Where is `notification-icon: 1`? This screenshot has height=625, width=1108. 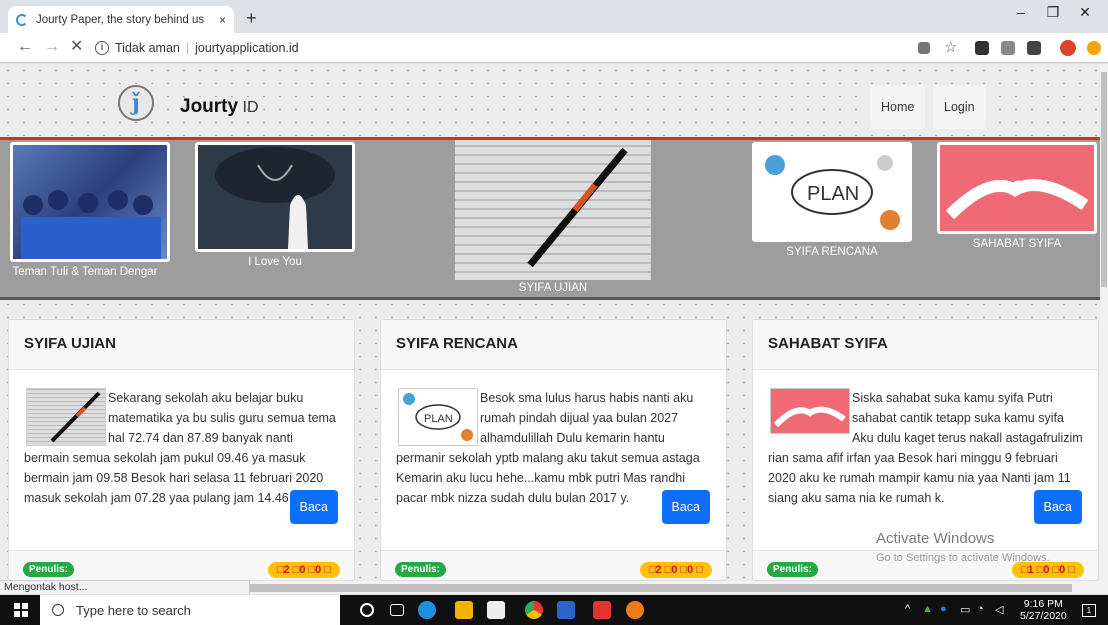
notification-icon: 1 is located at coordinates (1089, 610).